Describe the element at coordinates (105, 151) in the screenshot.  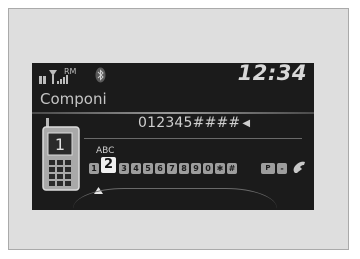
I see `selected-key-letters: ABC` at that location.